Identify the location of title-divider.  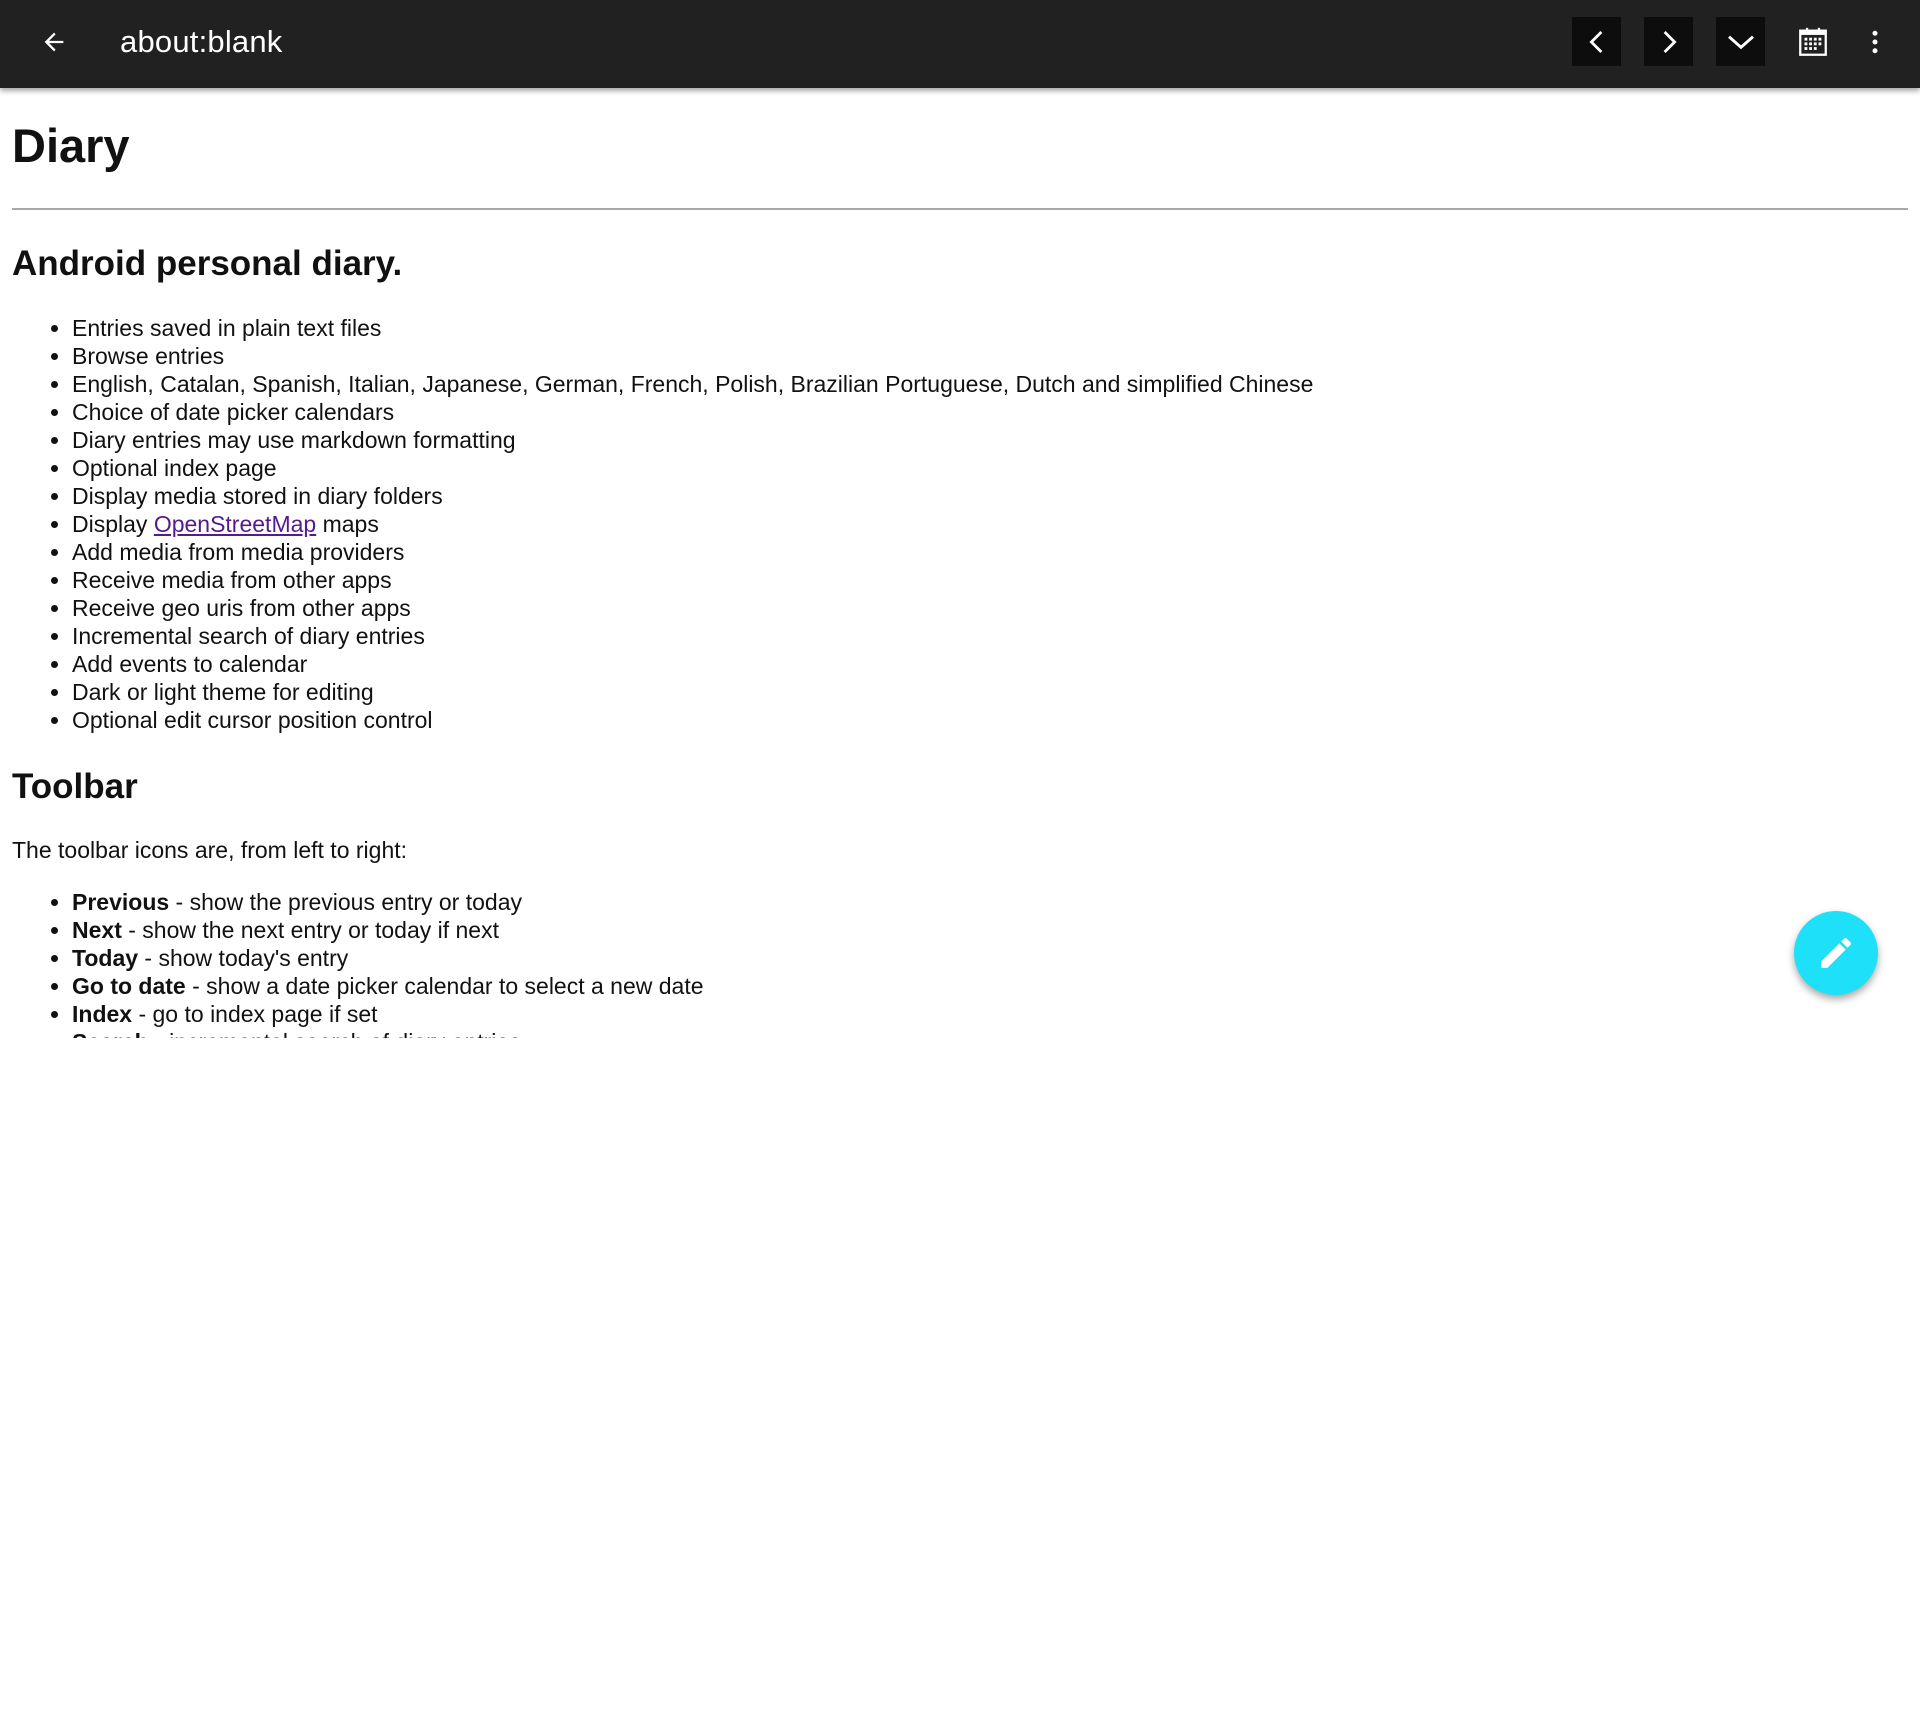
(960, 209).